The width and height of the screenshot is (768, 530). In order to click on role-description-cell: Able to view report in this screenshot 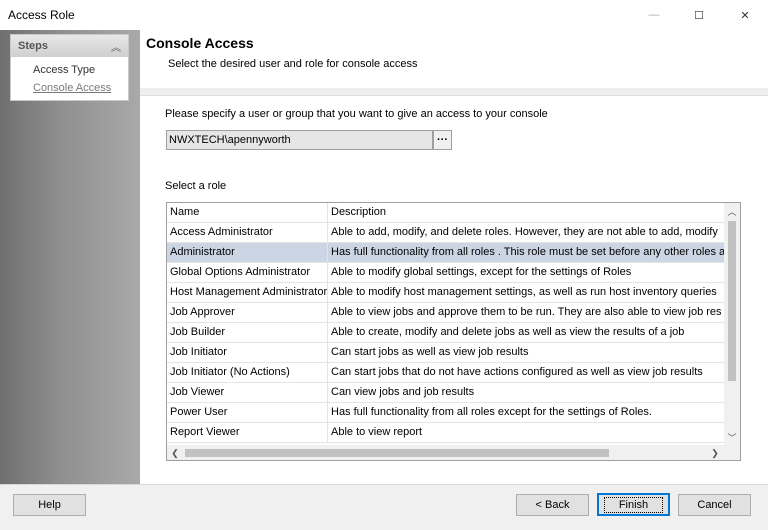, I will do `click(377, 432)`.